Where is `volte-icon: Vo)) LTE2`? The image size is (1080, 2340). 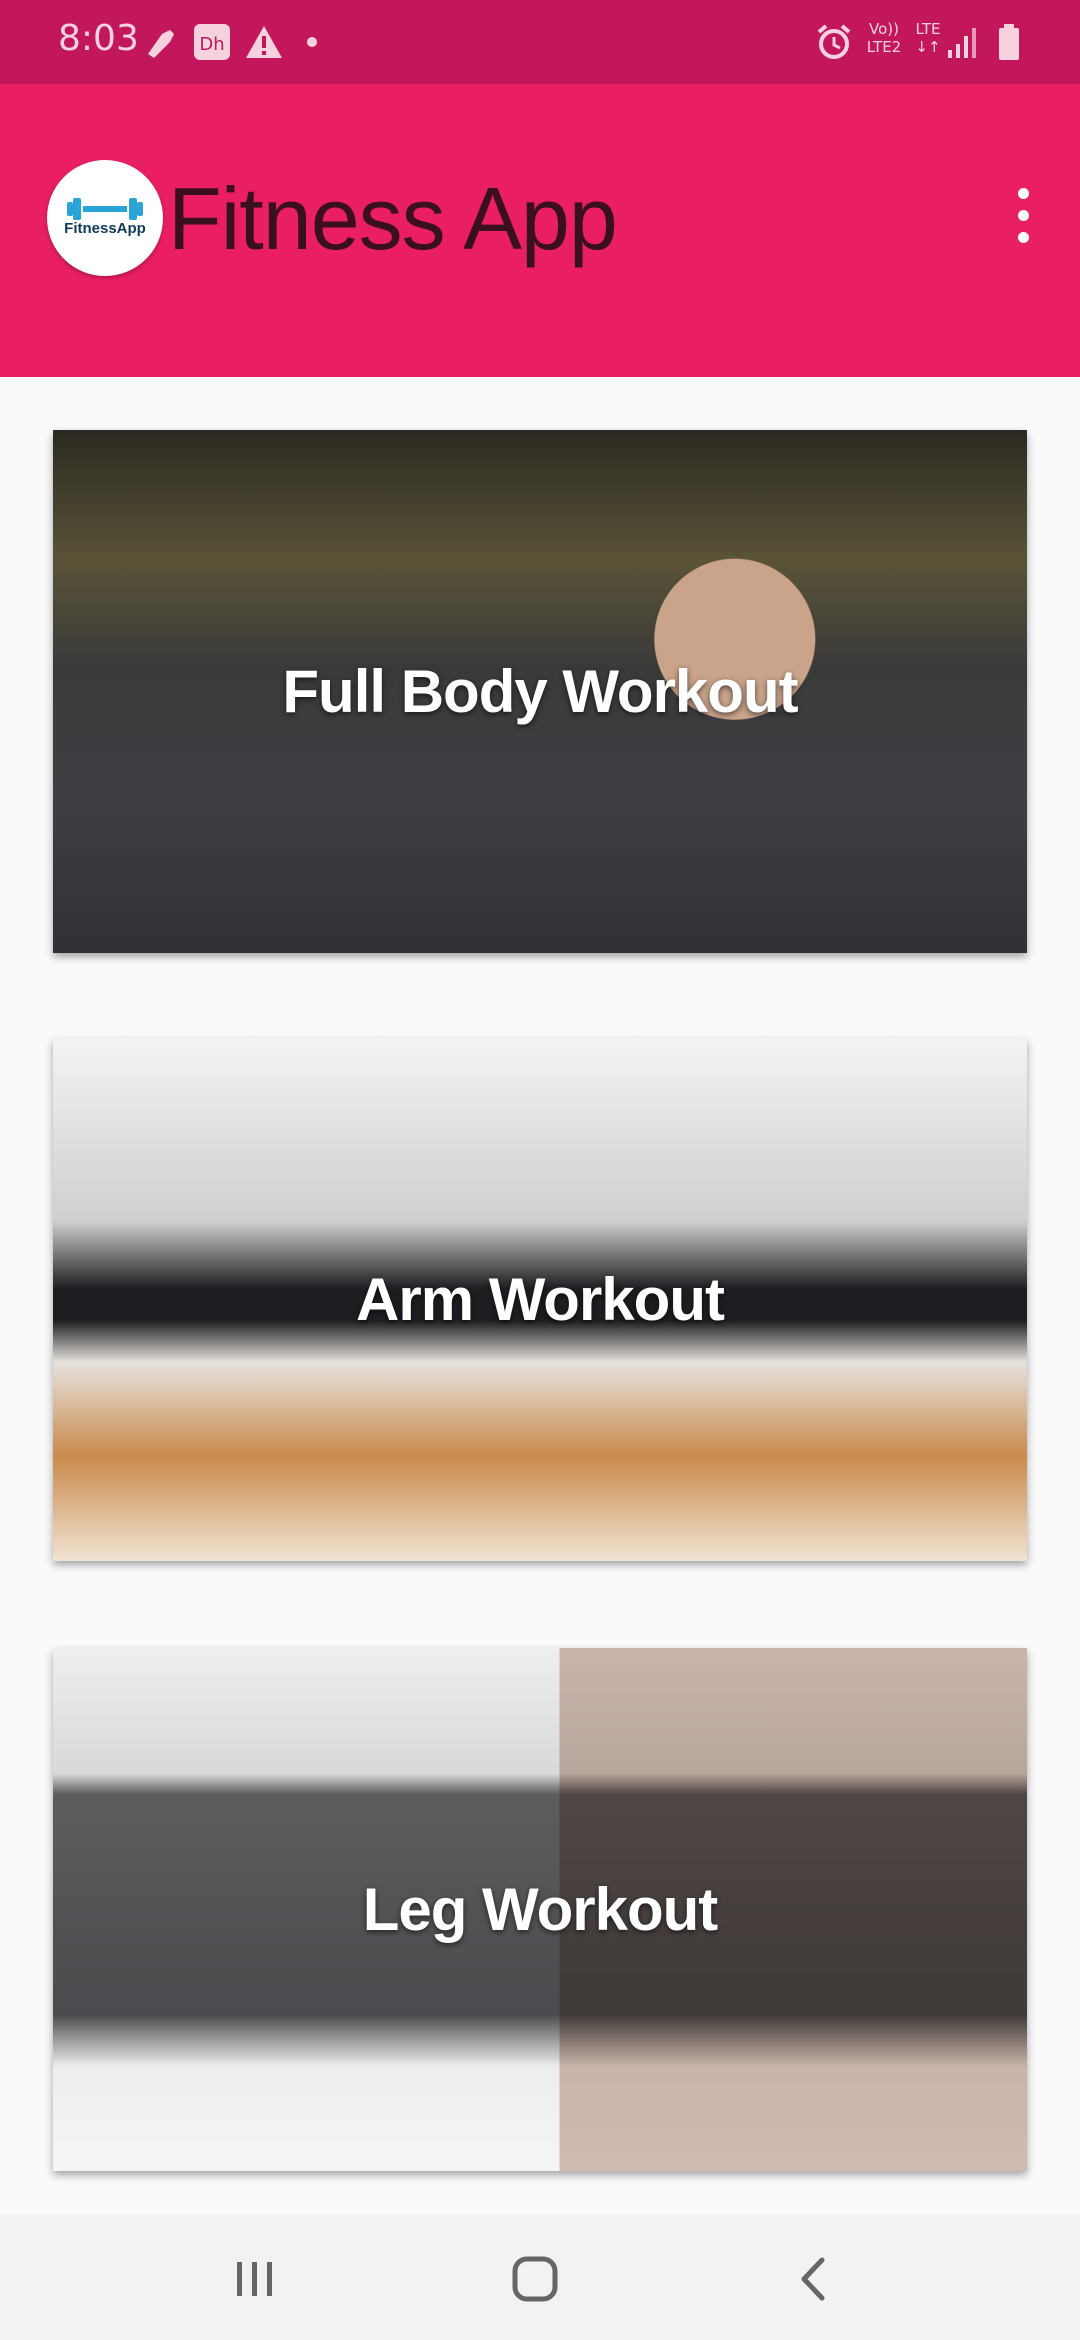
volte-icon: Vo)) LTE2 is located at coordinates (884, 42).